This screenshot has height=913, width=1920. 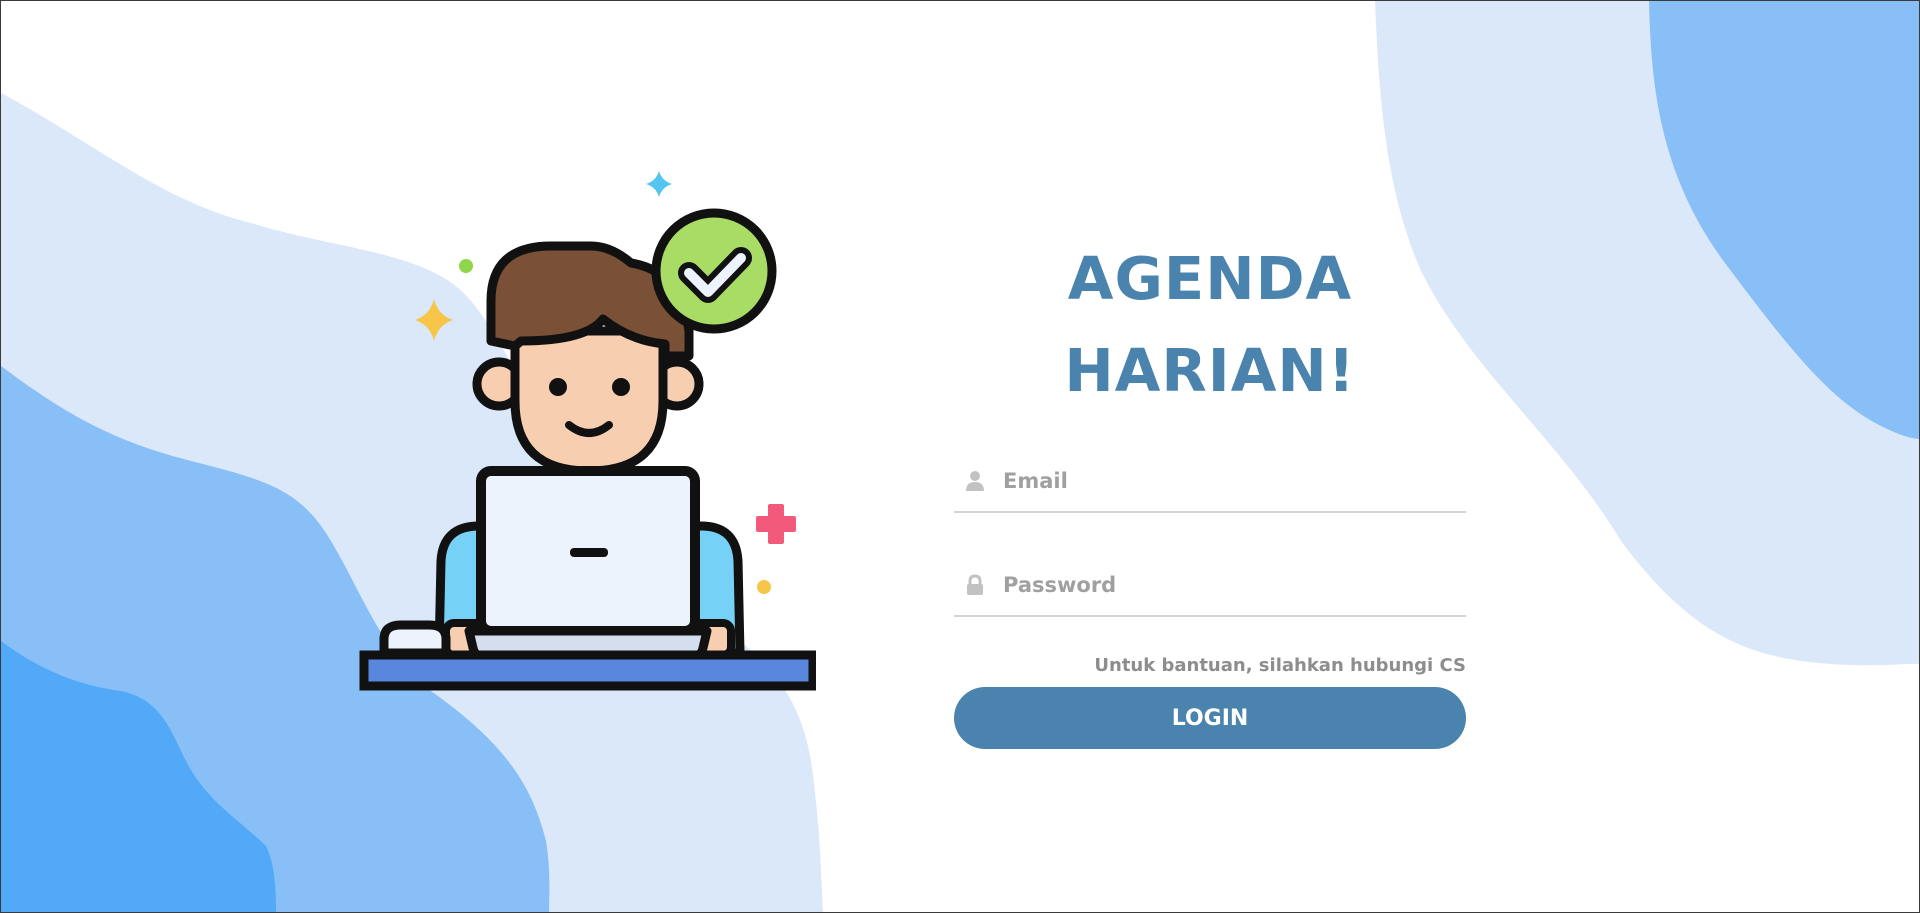 I want to click on lock-icon, so click(x=975, y=585).